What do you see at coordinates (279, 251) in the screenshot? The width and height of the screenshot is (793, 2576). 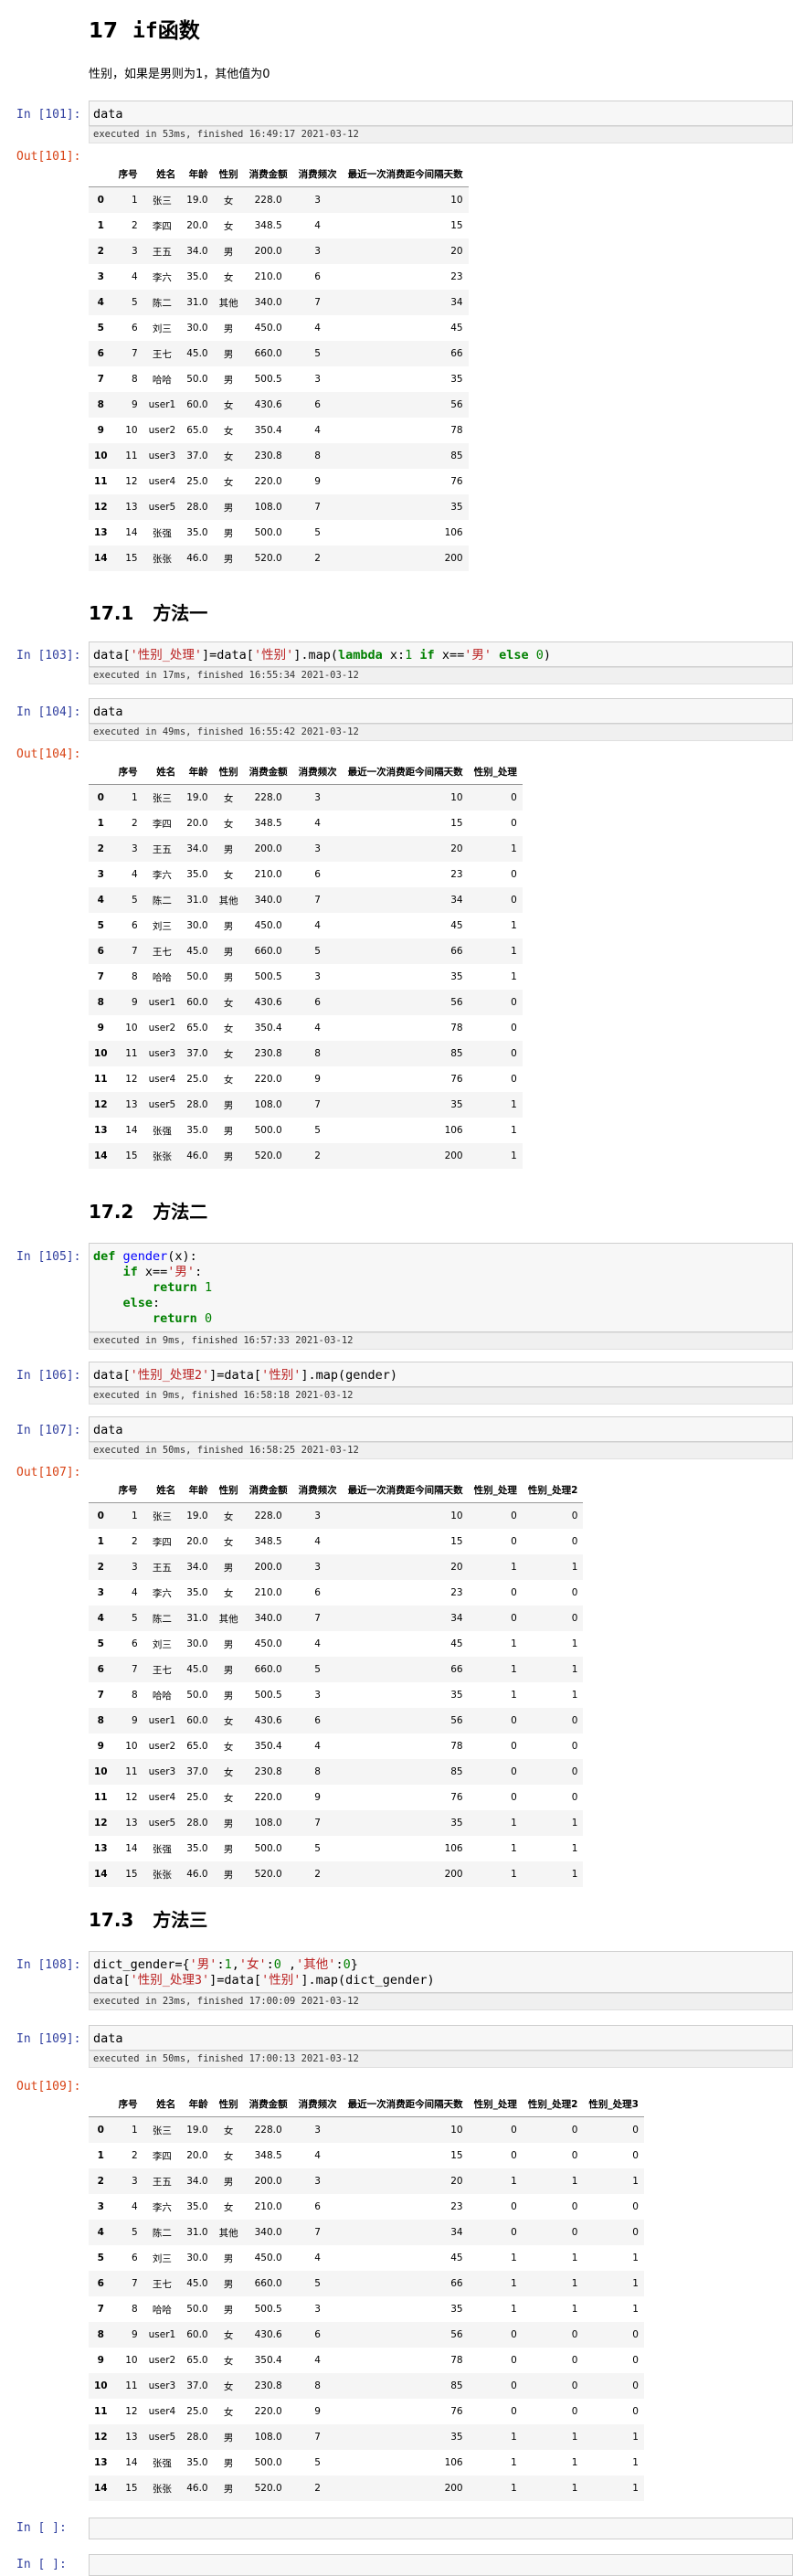 I see `table-row: 2 3 王五 34.0 男 200.0 3 20` at bounding box center [279, 251].